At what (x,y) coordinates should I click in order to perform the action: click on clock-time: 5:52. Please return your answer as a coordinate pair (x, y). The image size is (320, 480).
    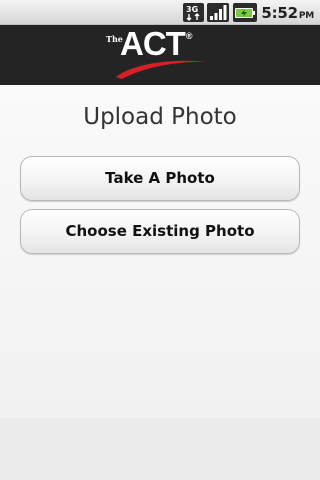
    Looking at the image, I should click on (279, 13).